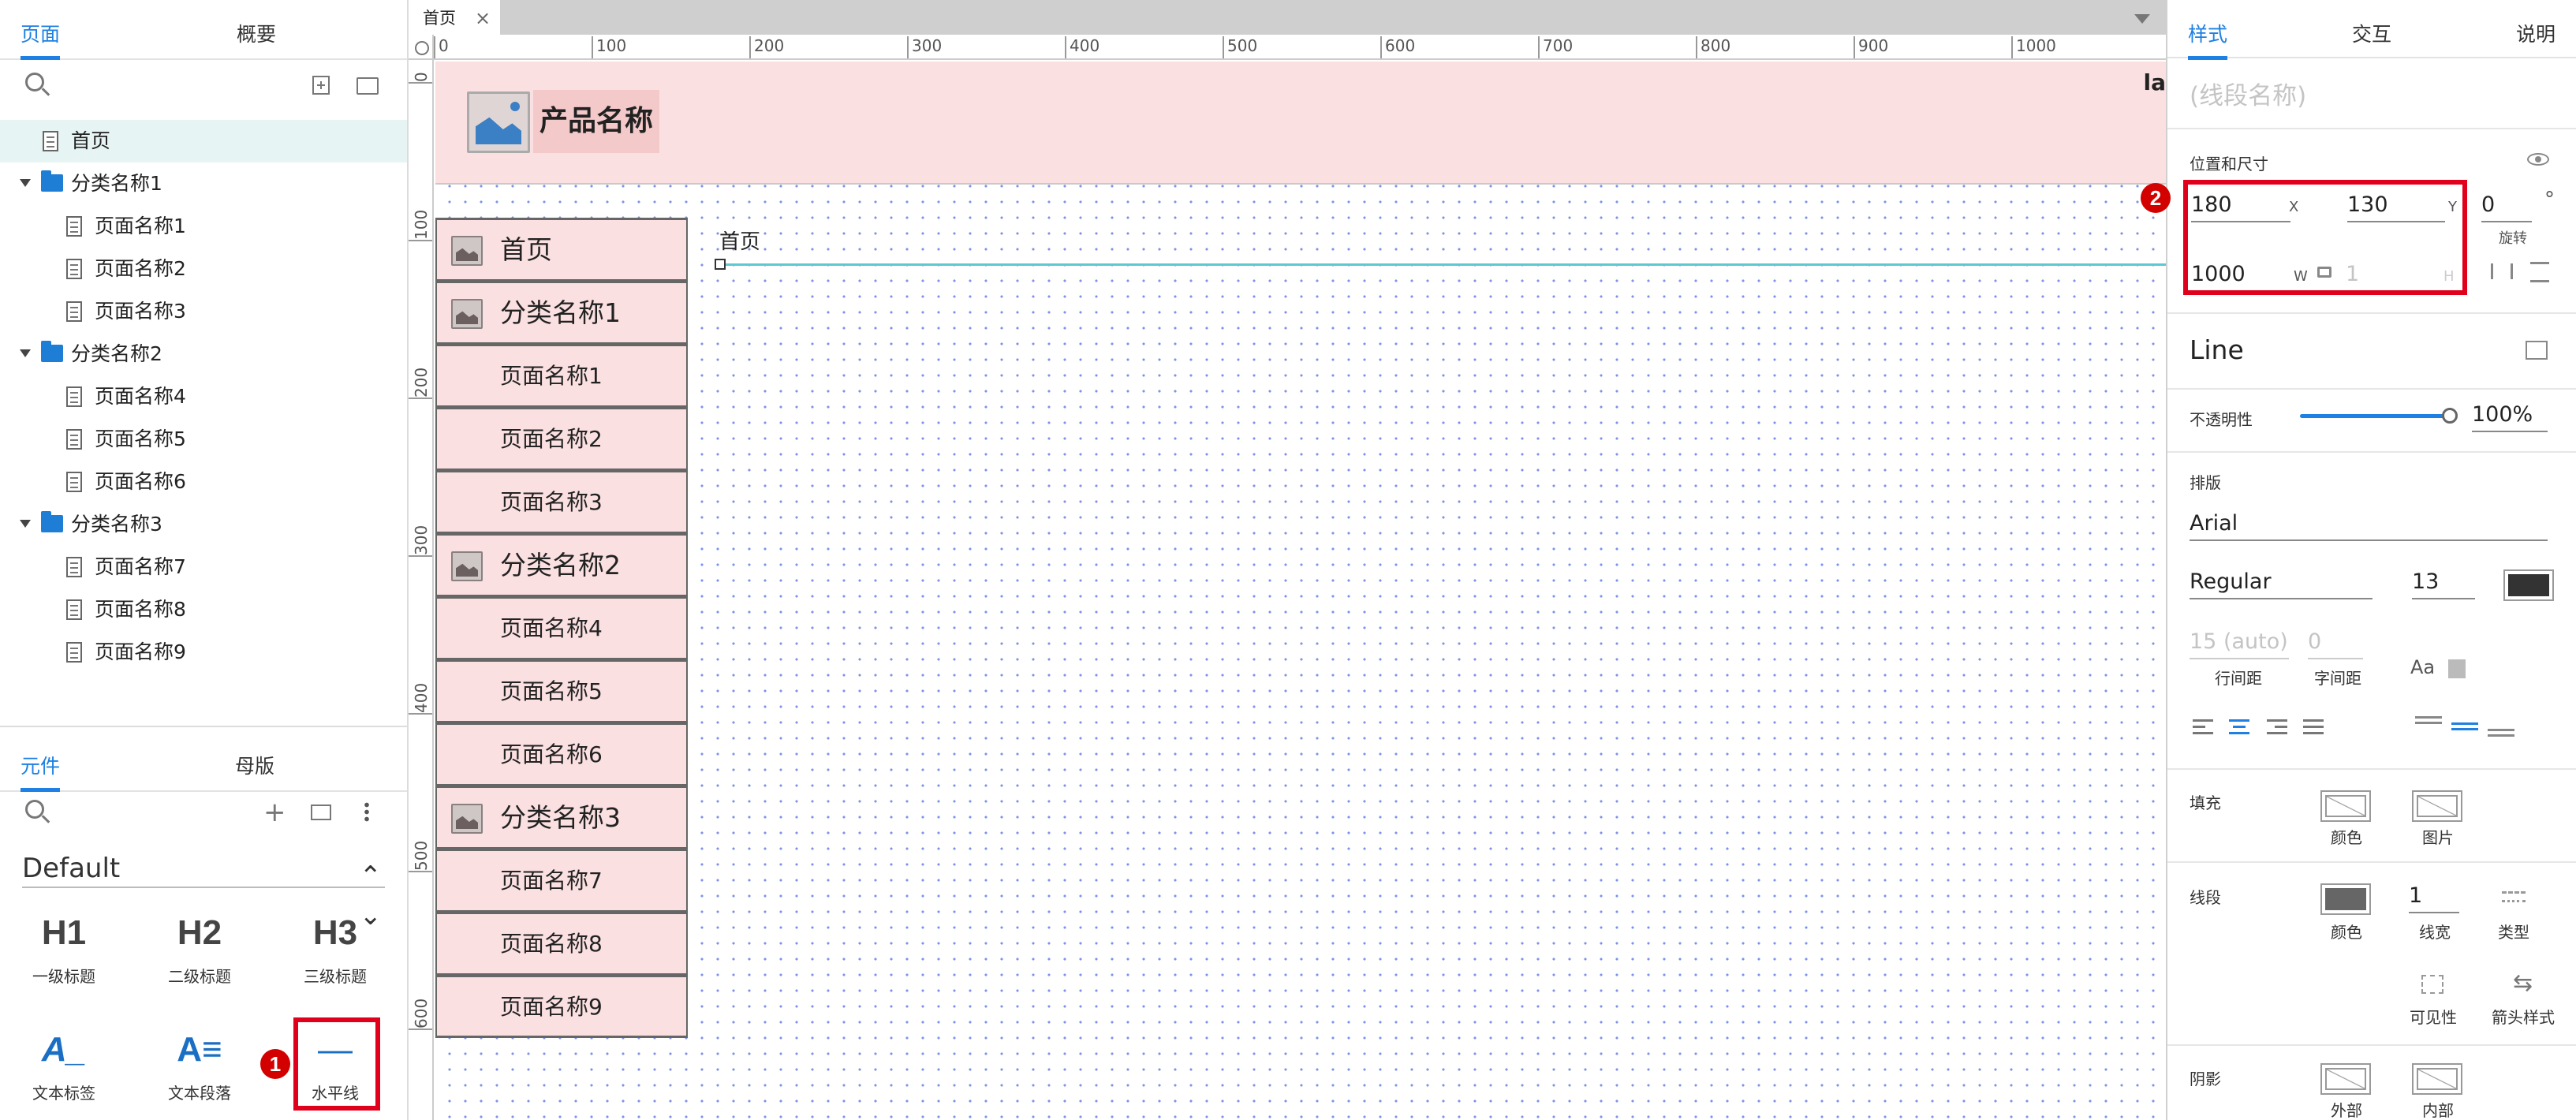 This screenshot has width=2576, height=1120. What do you see at coordinates (561, 817) in the screenshot?
I see `nav-item-category-3: 分类名称3` at bounding box center [561, 817].